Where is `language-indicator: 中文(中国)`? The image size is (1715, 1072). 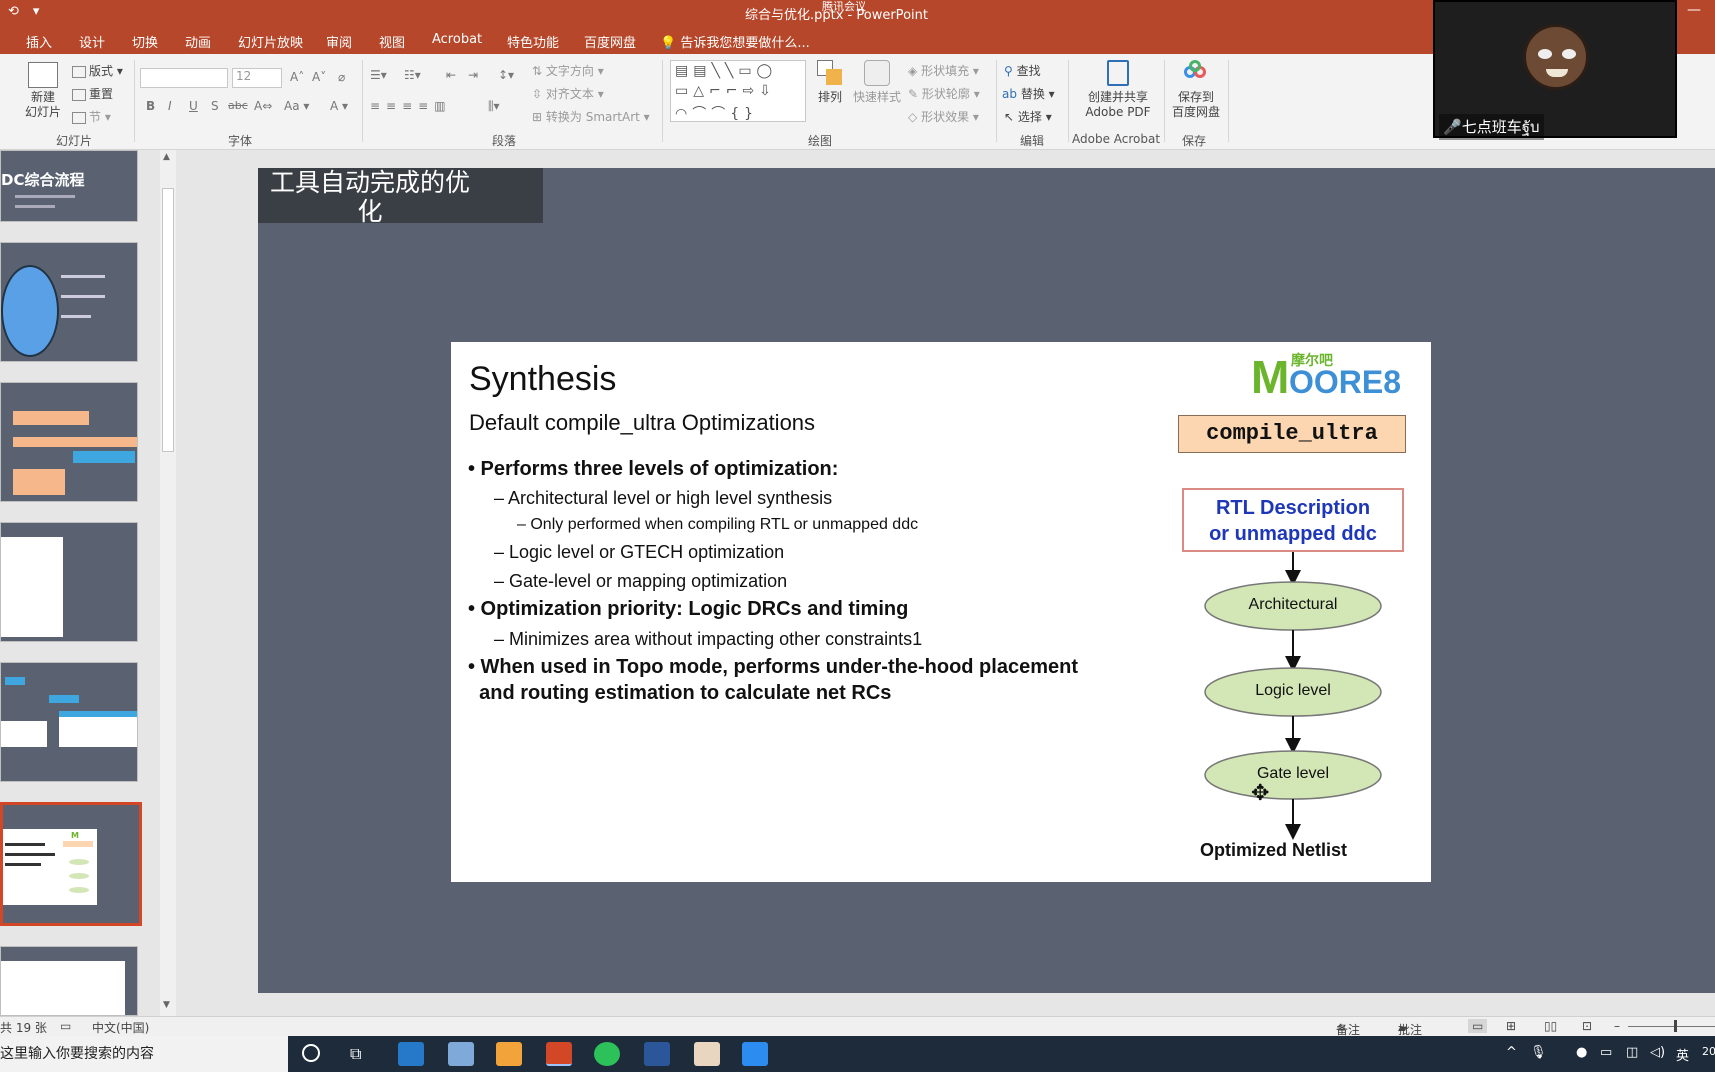 language-indicator: 中文(中国) is located at coordinates (120, 1027).